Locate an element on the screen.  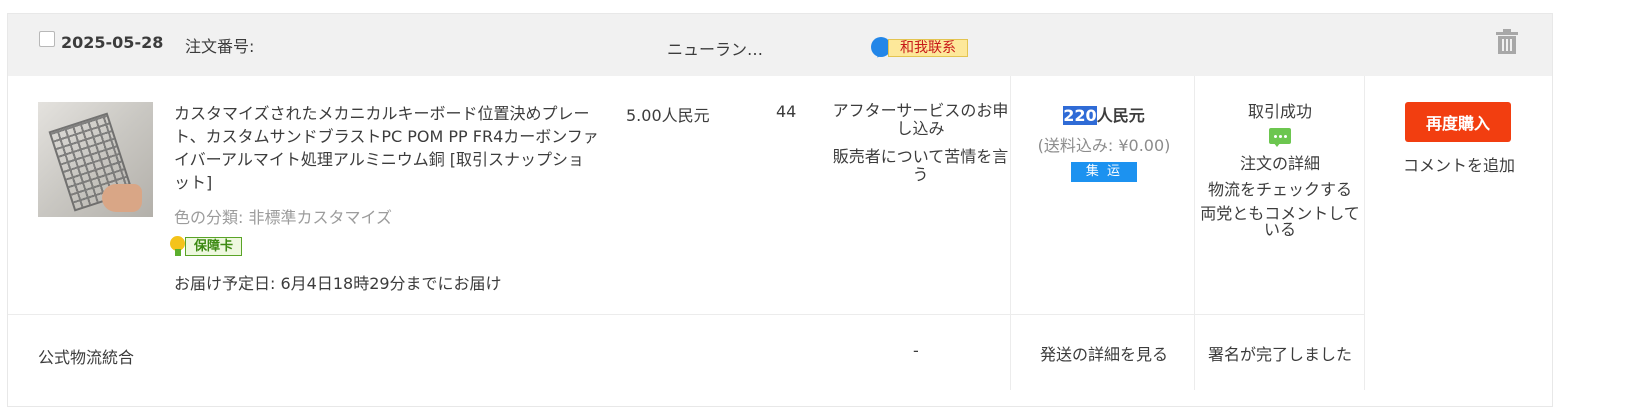
order-total: 220人民元 (送料込み: ¥0.00) 集 运 is located at coordinates (1104, 142).